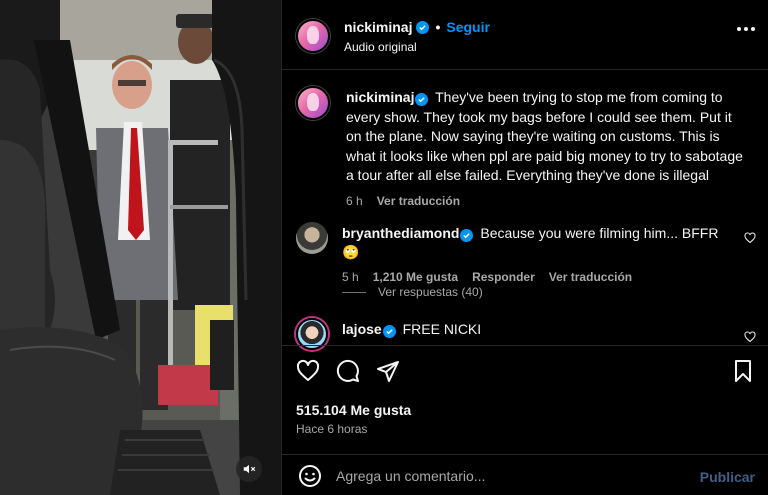 The width and height of the screenshot is (768, 495). What do you see at coordinates (332, 429) in the screenshot?
I see `post-time: Hace 6 horas` at bounding box center [332, 429].